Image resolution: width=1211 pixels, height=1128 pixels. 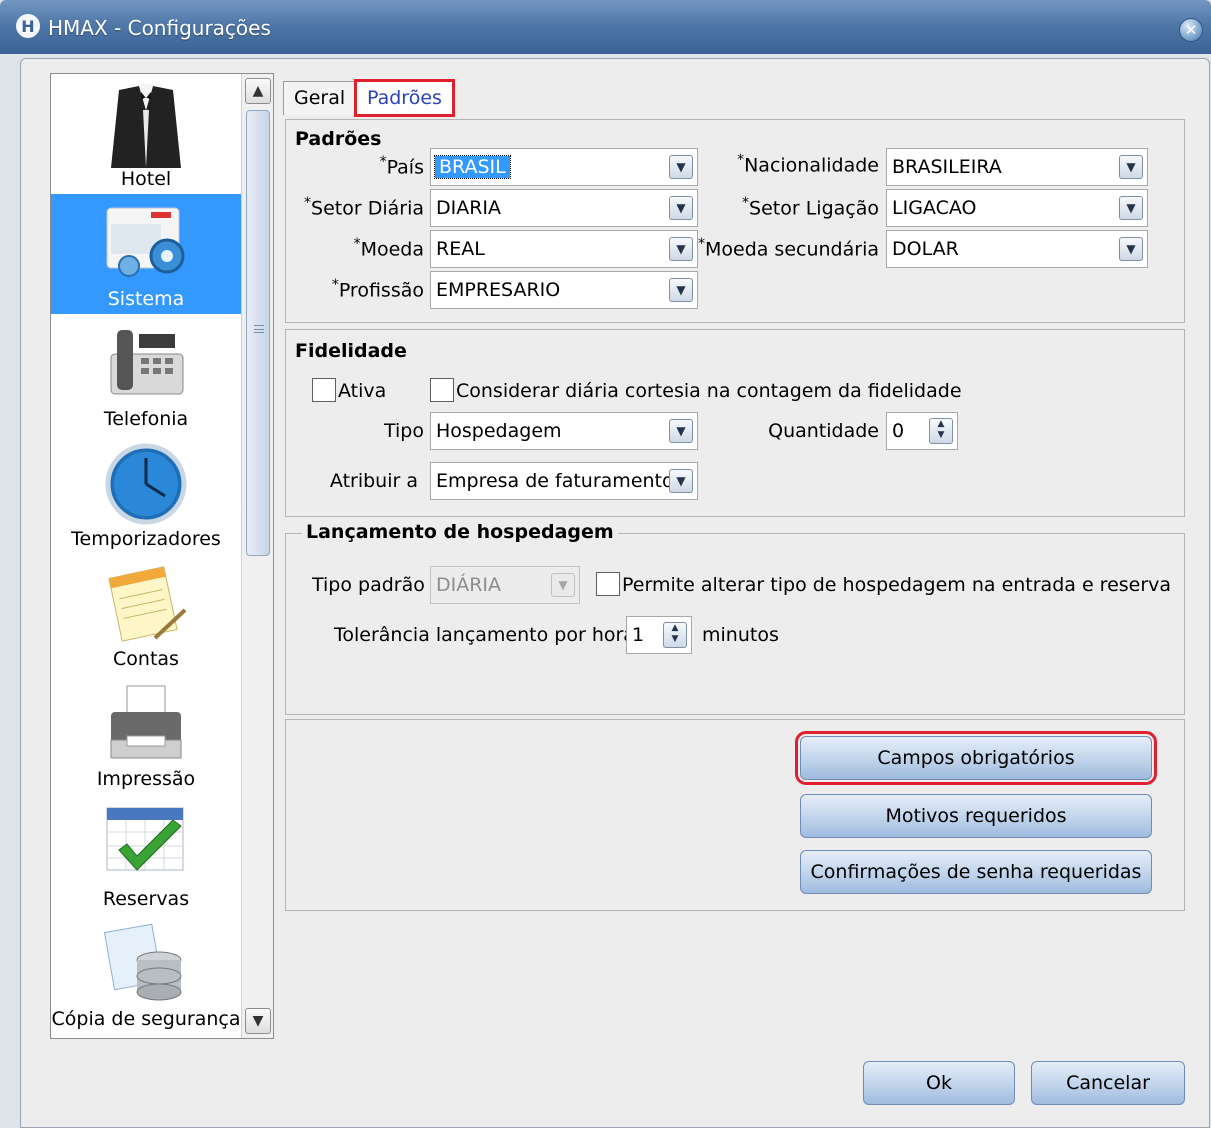 What do you see at coordinates (1017, 208) in the screenshot?
I see `setor-ligacao-combo: LIGACAO ▼` at bounding box center [1017, 208].